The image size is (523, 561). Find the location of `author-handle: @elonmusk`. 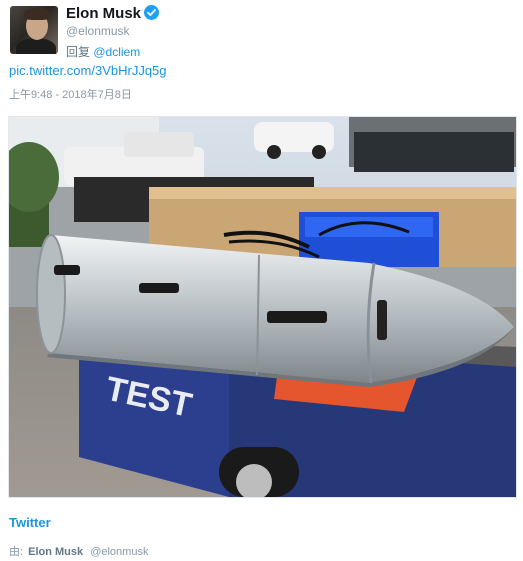

author-handle: @elonmusk is located at coordinates (98, 31).